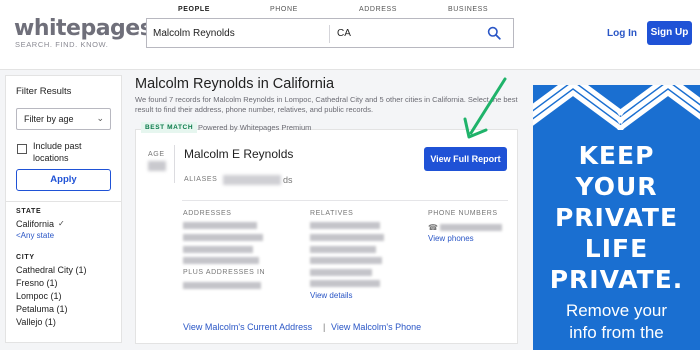  Describe the element at coordinates (485, 108) in the screenshot. I see `annotation-arrow-icon` at that location.